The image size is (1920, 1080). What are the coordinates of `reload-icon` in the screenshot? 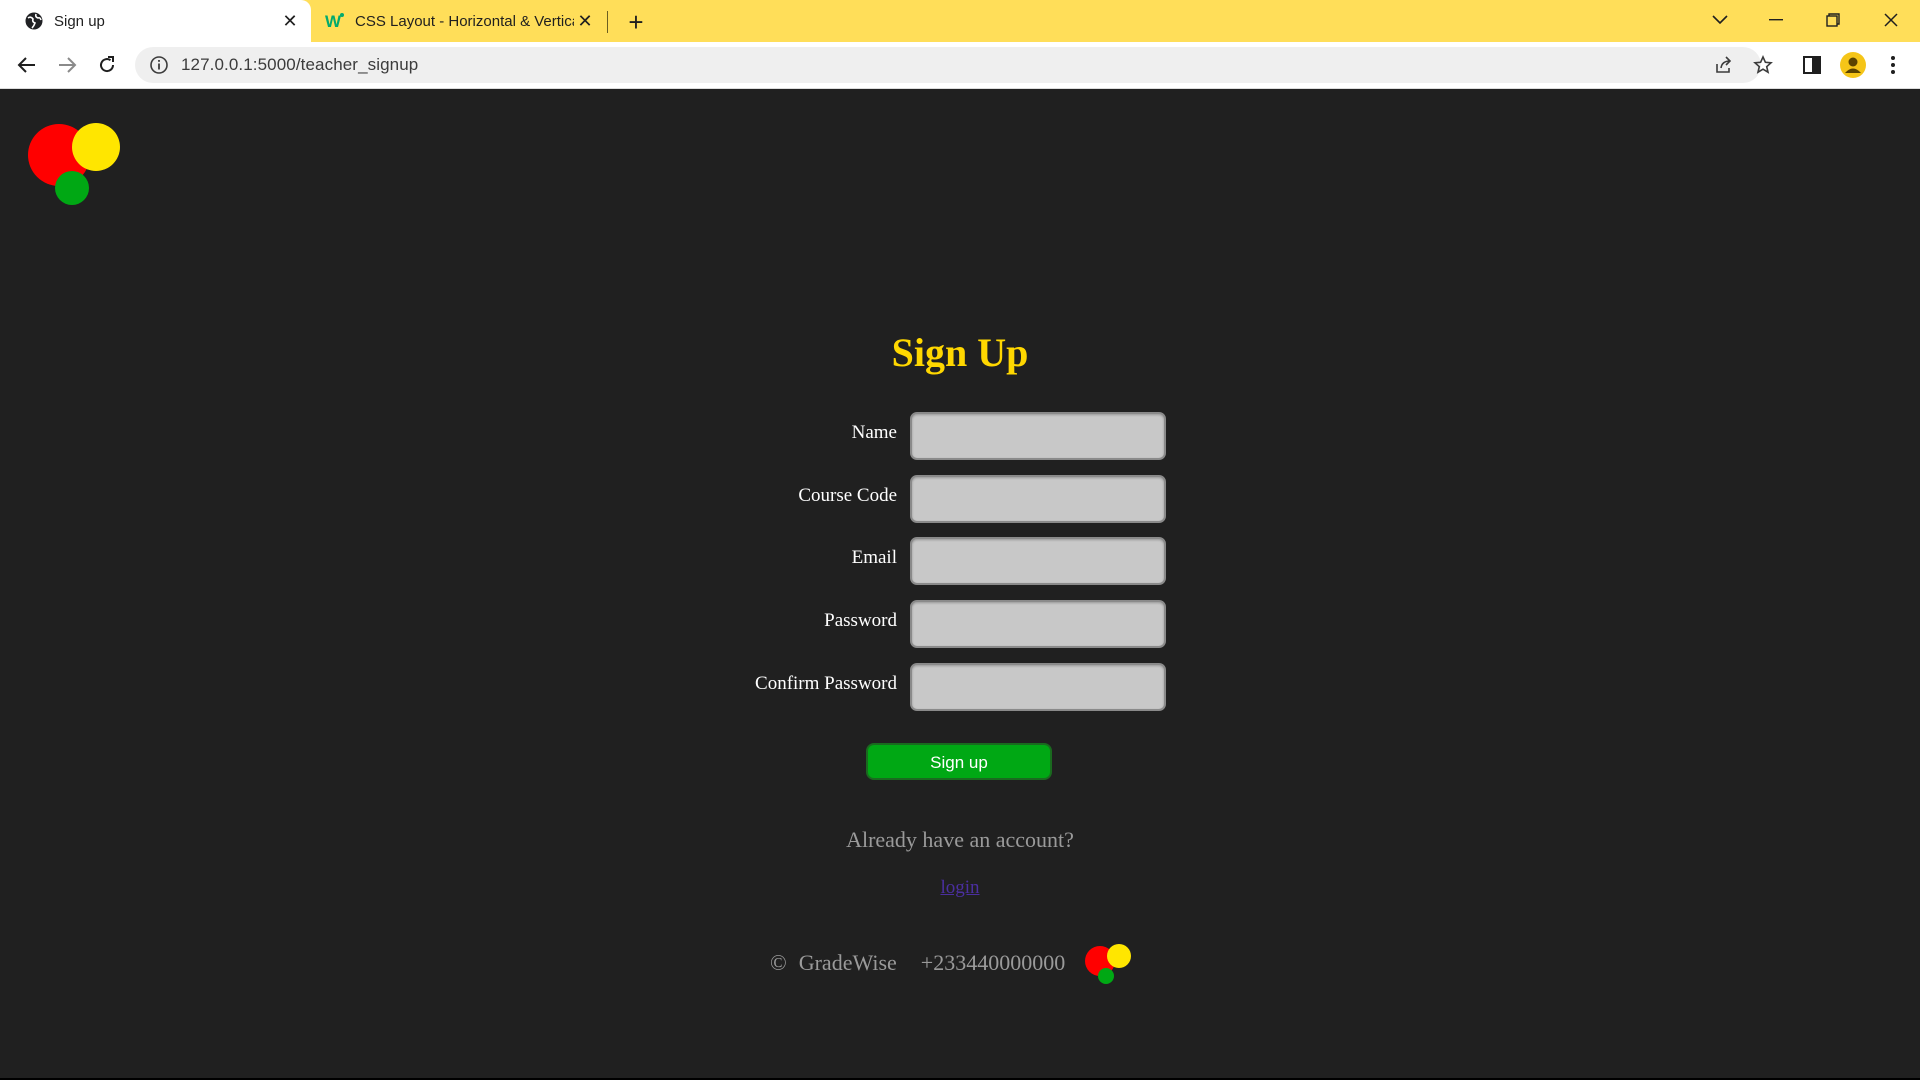 It's located at (107, 65).